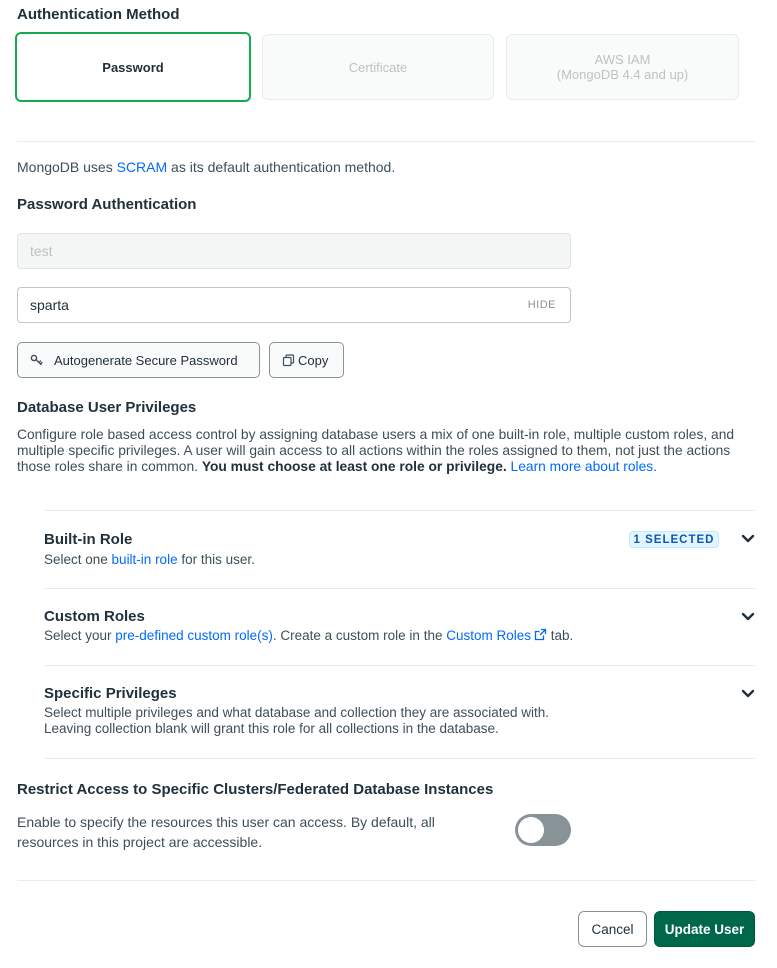 The image size is (777, 968). What do you see at coordinates (288, 359) in the screenshot?
I see `copy-icon` at bounding box center [288, 359].